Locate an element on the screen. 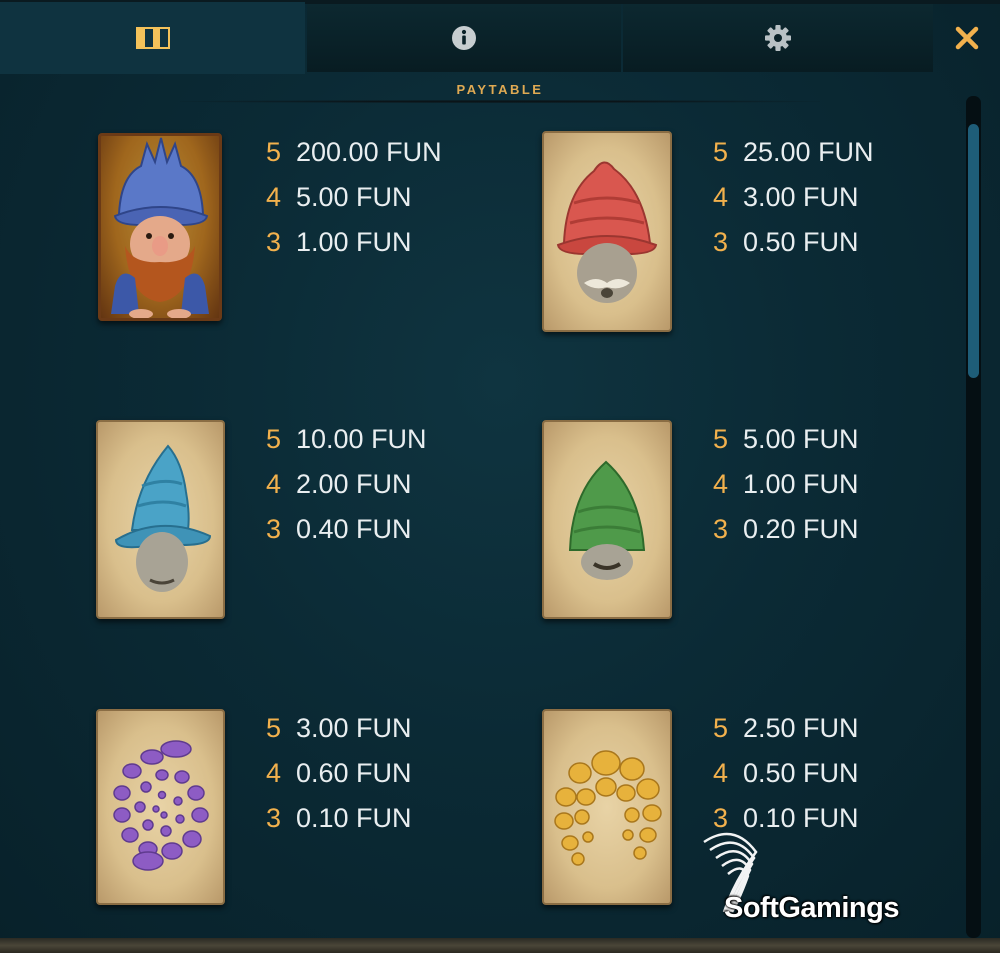  info-icon is located at coordinates (464, 38).